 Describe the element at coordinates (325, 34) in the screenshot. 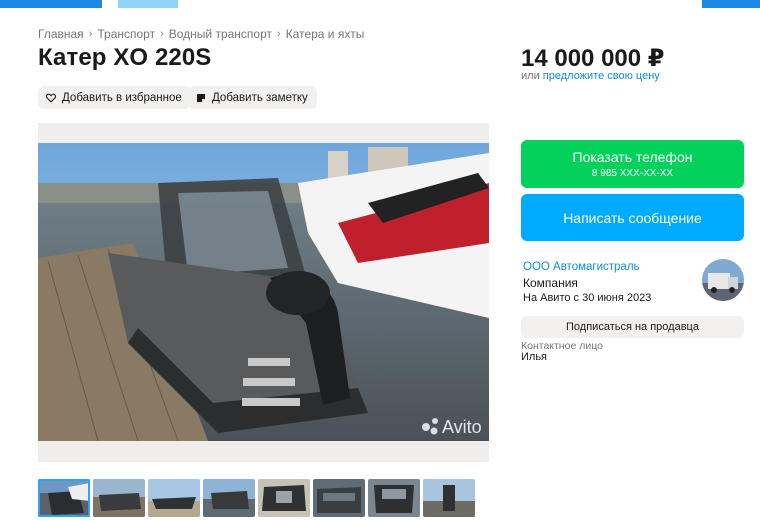

I see `breadcrumb-boats-yachts: Катера и яхты` at that location.